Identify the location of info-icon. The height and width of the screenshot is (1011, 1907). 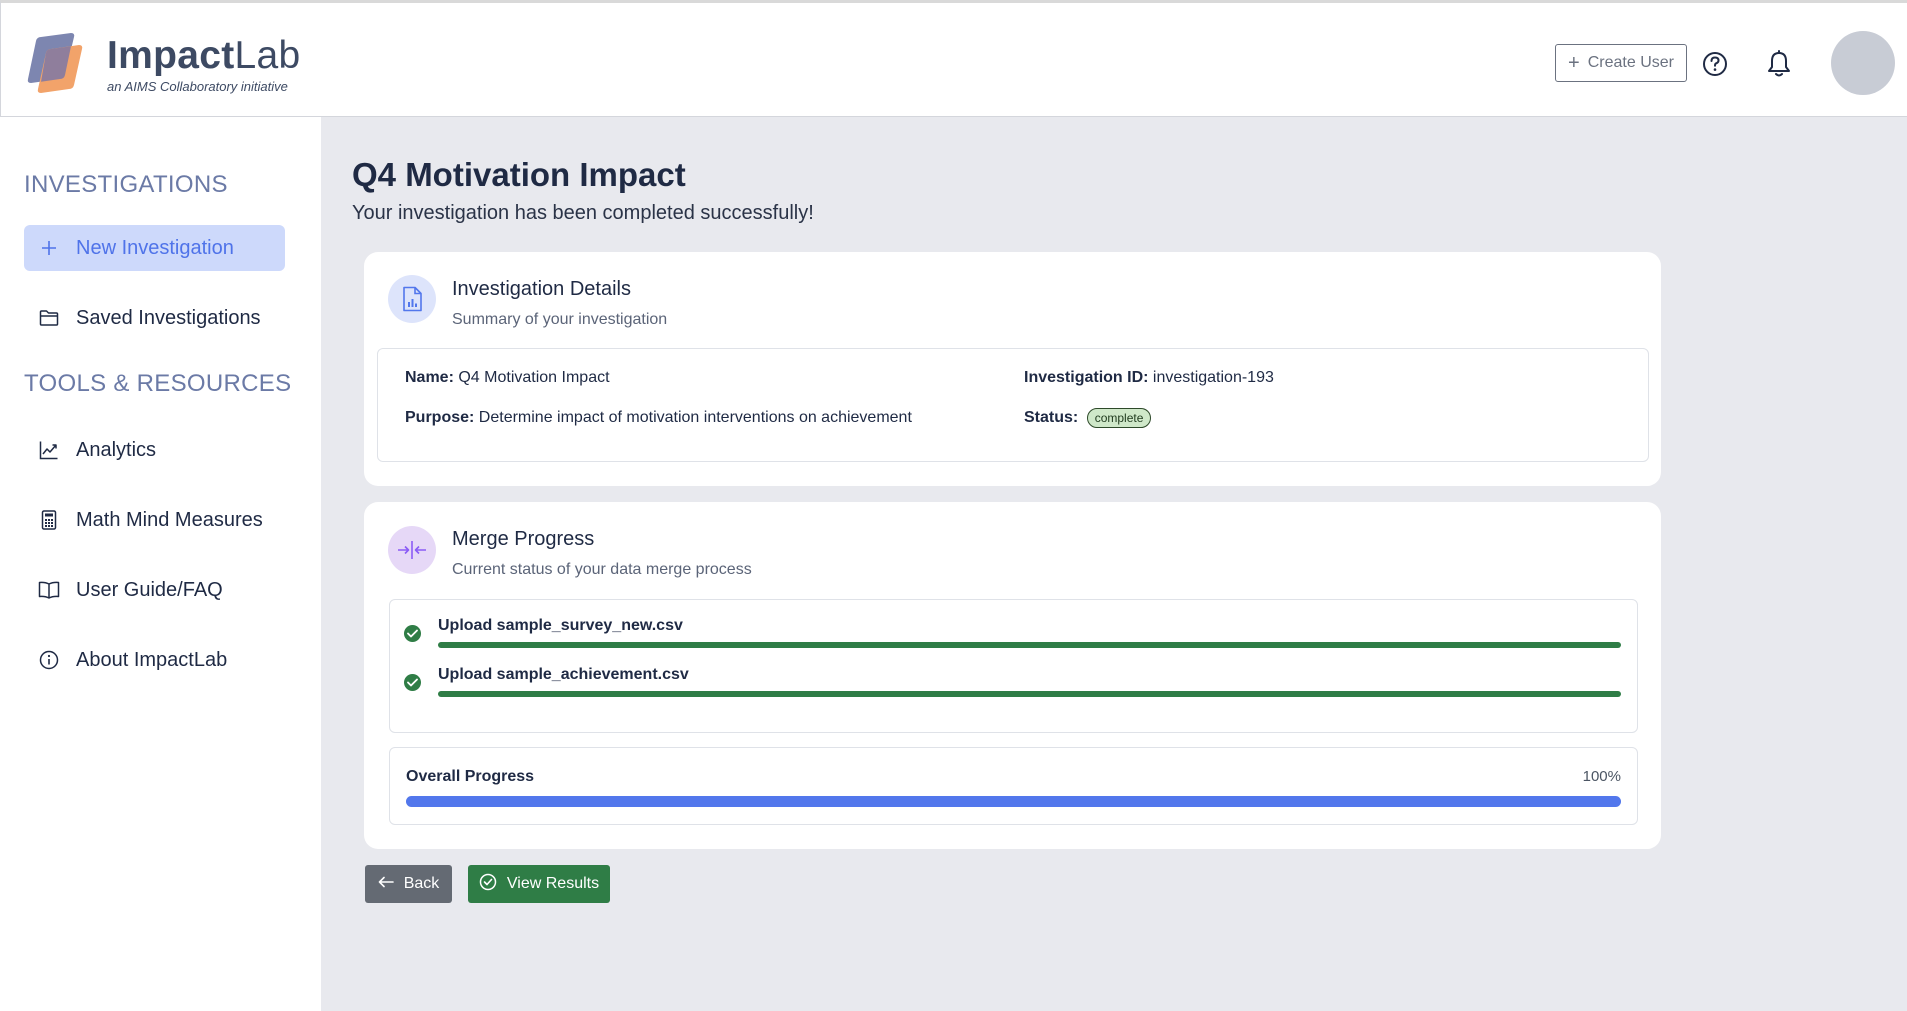
(49, 660).